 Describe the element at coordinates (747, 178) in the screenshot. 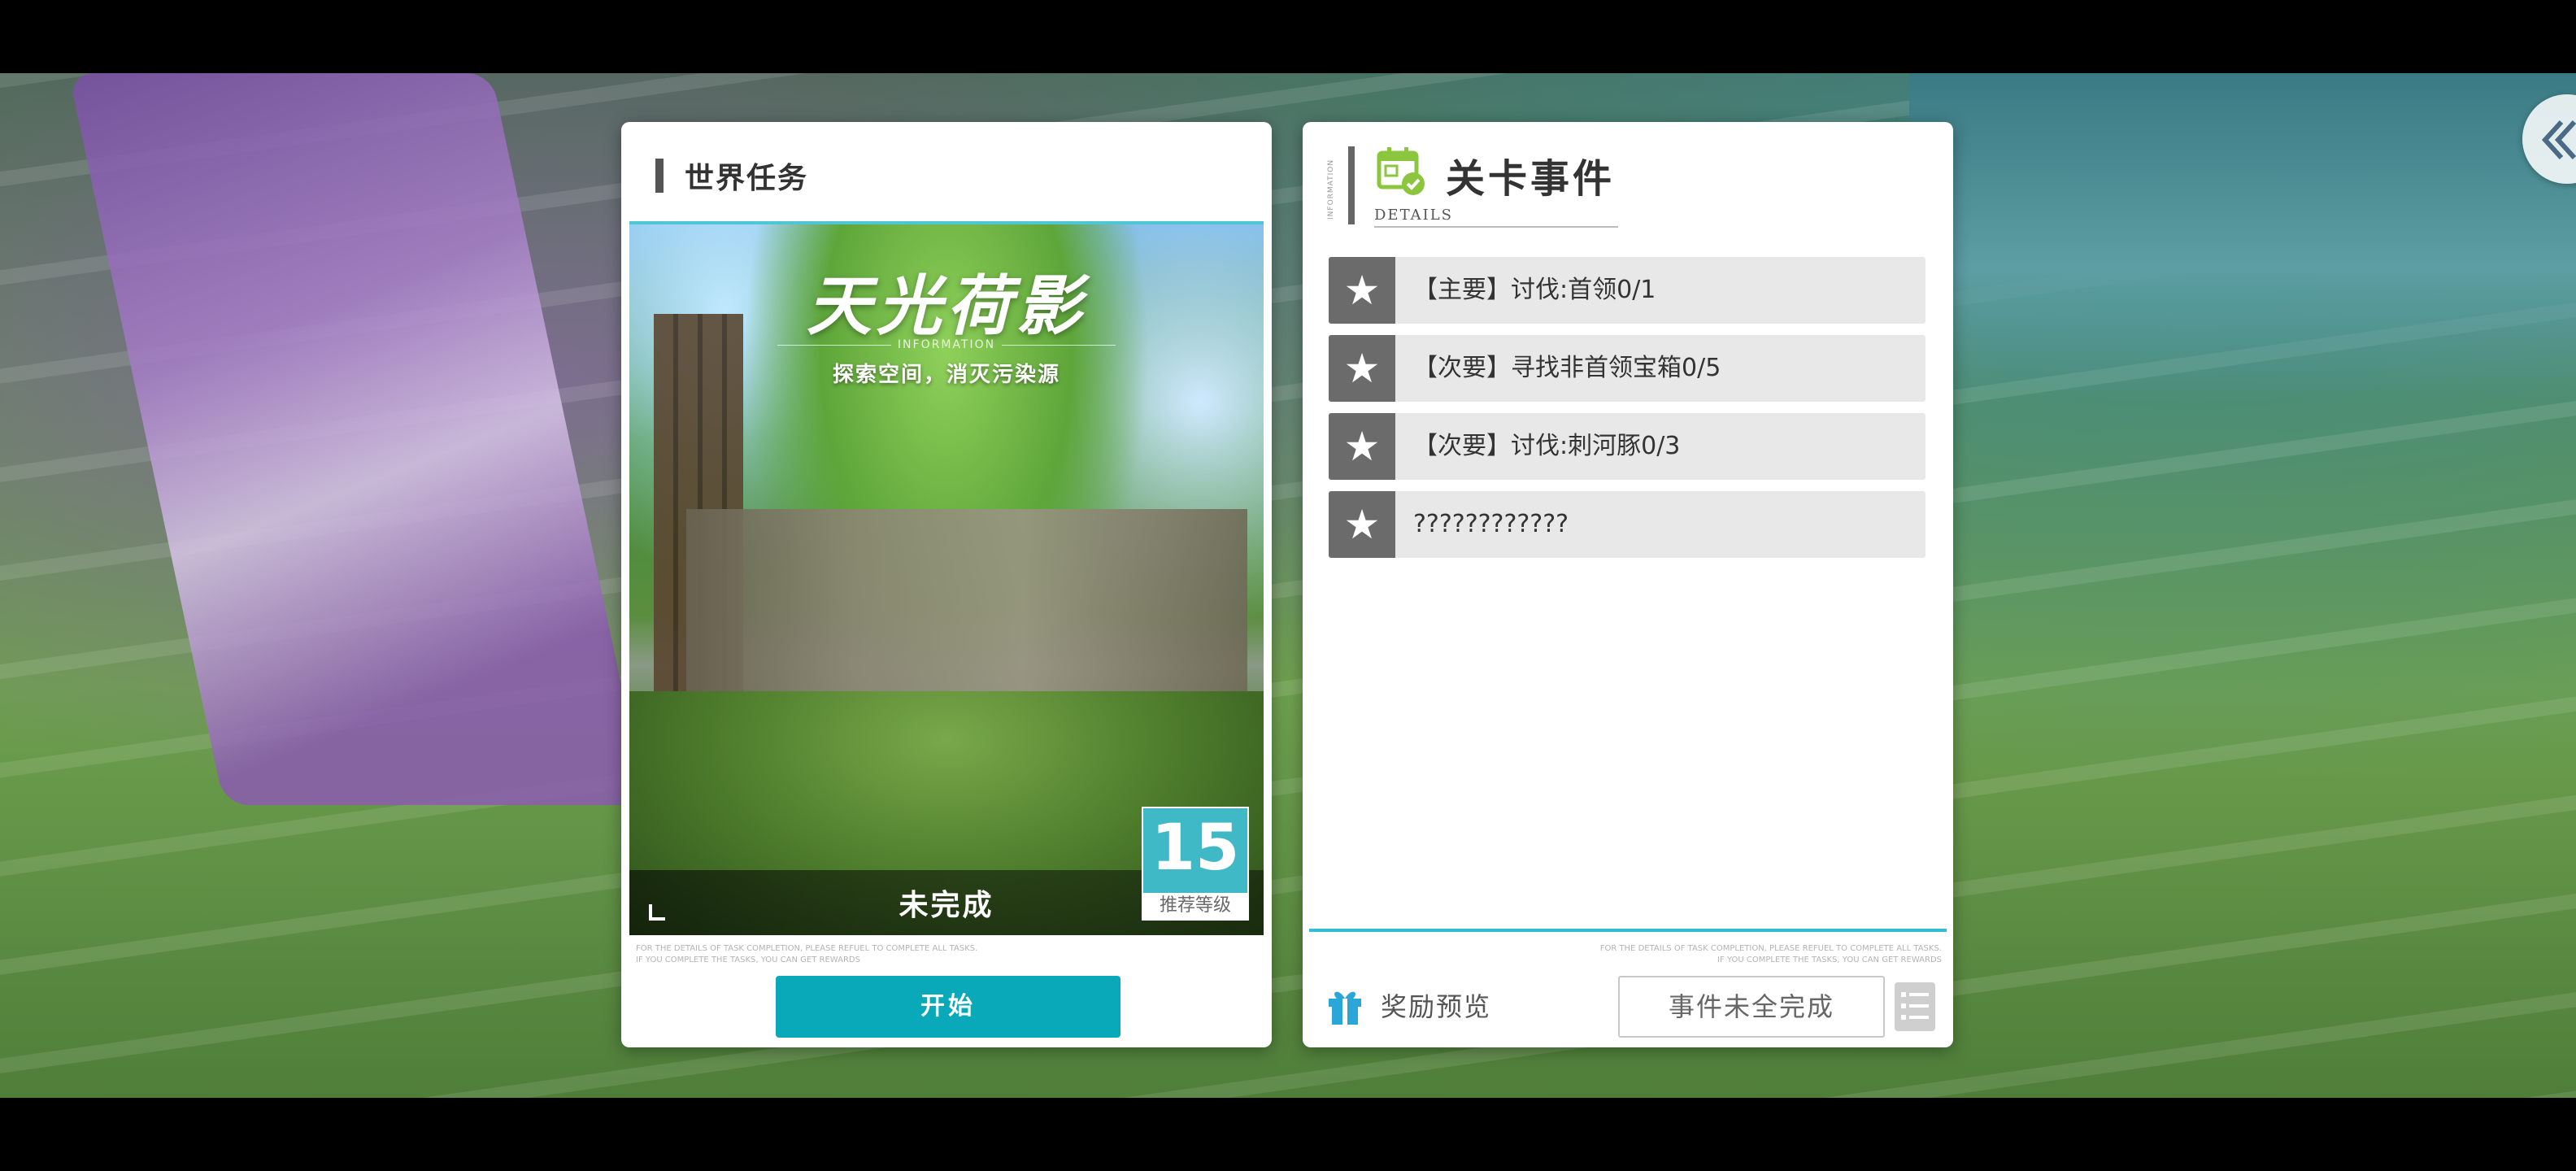

I see `world-task-title: 世界任务` at that location.